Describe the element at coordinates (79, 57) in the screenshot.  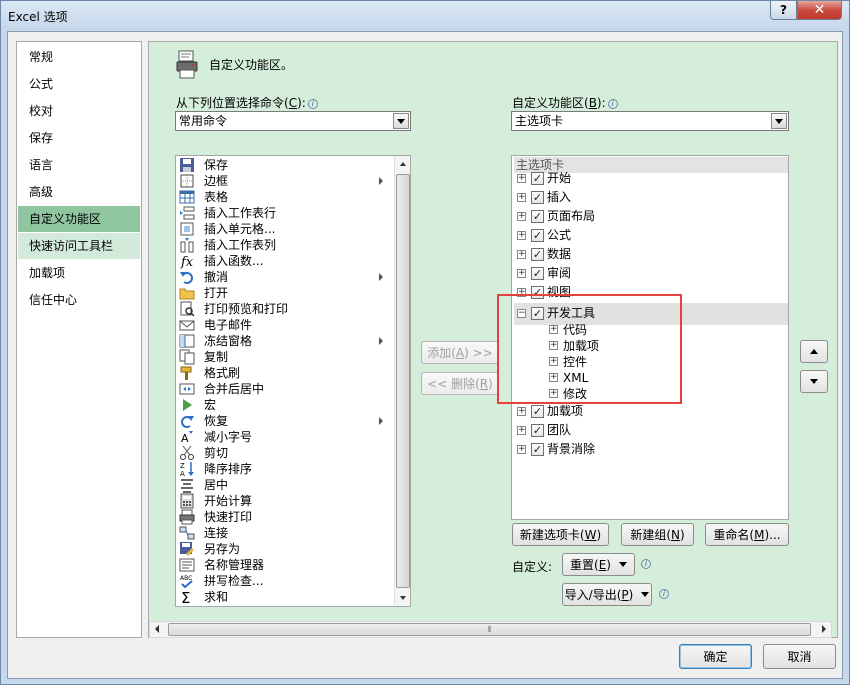
I see `nav-item: 常规` at that location.